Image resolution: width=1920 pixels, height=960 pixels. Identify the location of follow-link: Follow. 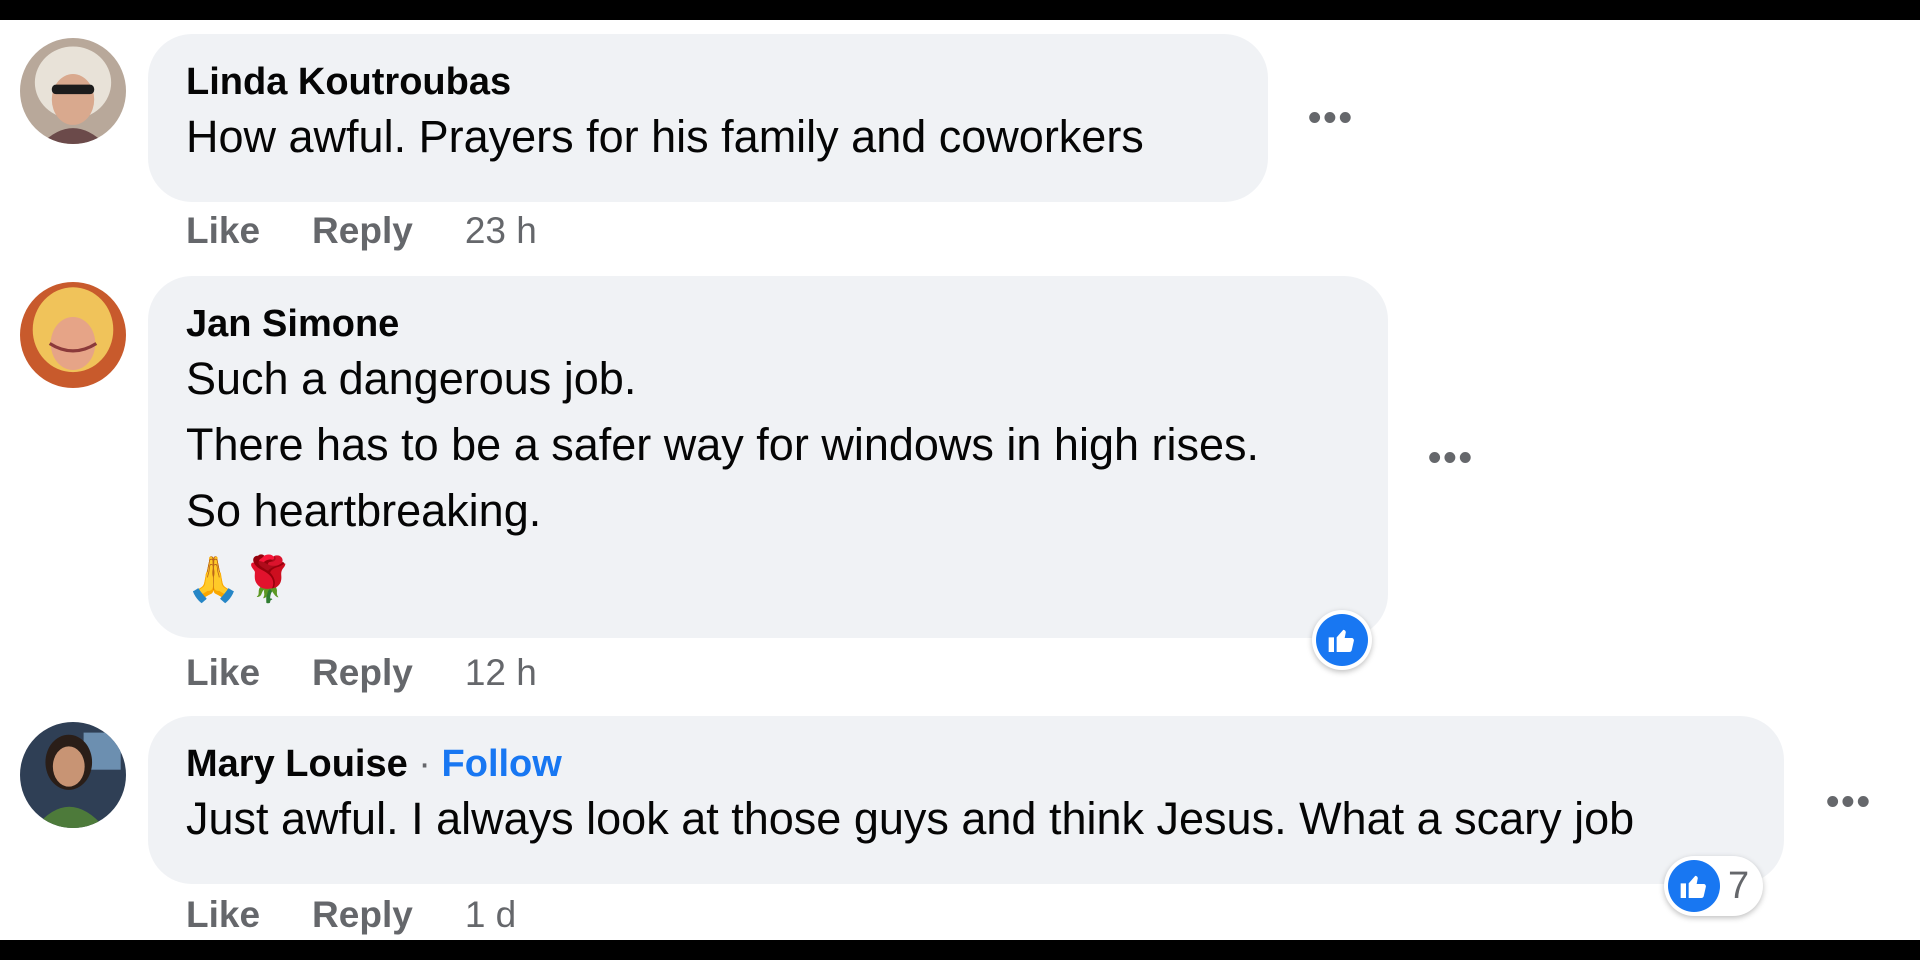
(502, 764).